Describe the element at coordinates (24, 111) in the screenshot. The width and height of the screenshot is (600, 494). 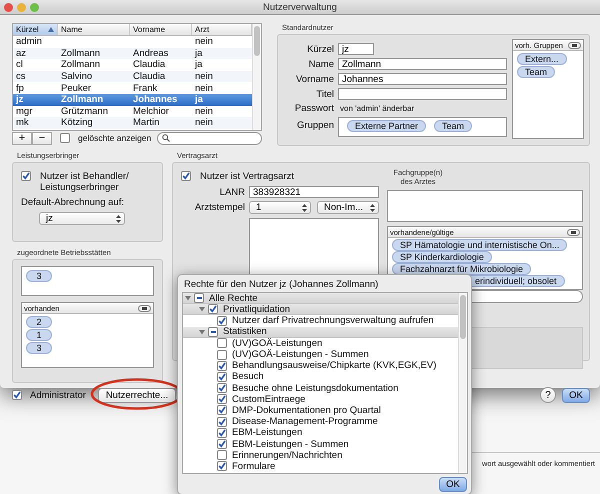
I see `table-cell-text: mgr` at that location.